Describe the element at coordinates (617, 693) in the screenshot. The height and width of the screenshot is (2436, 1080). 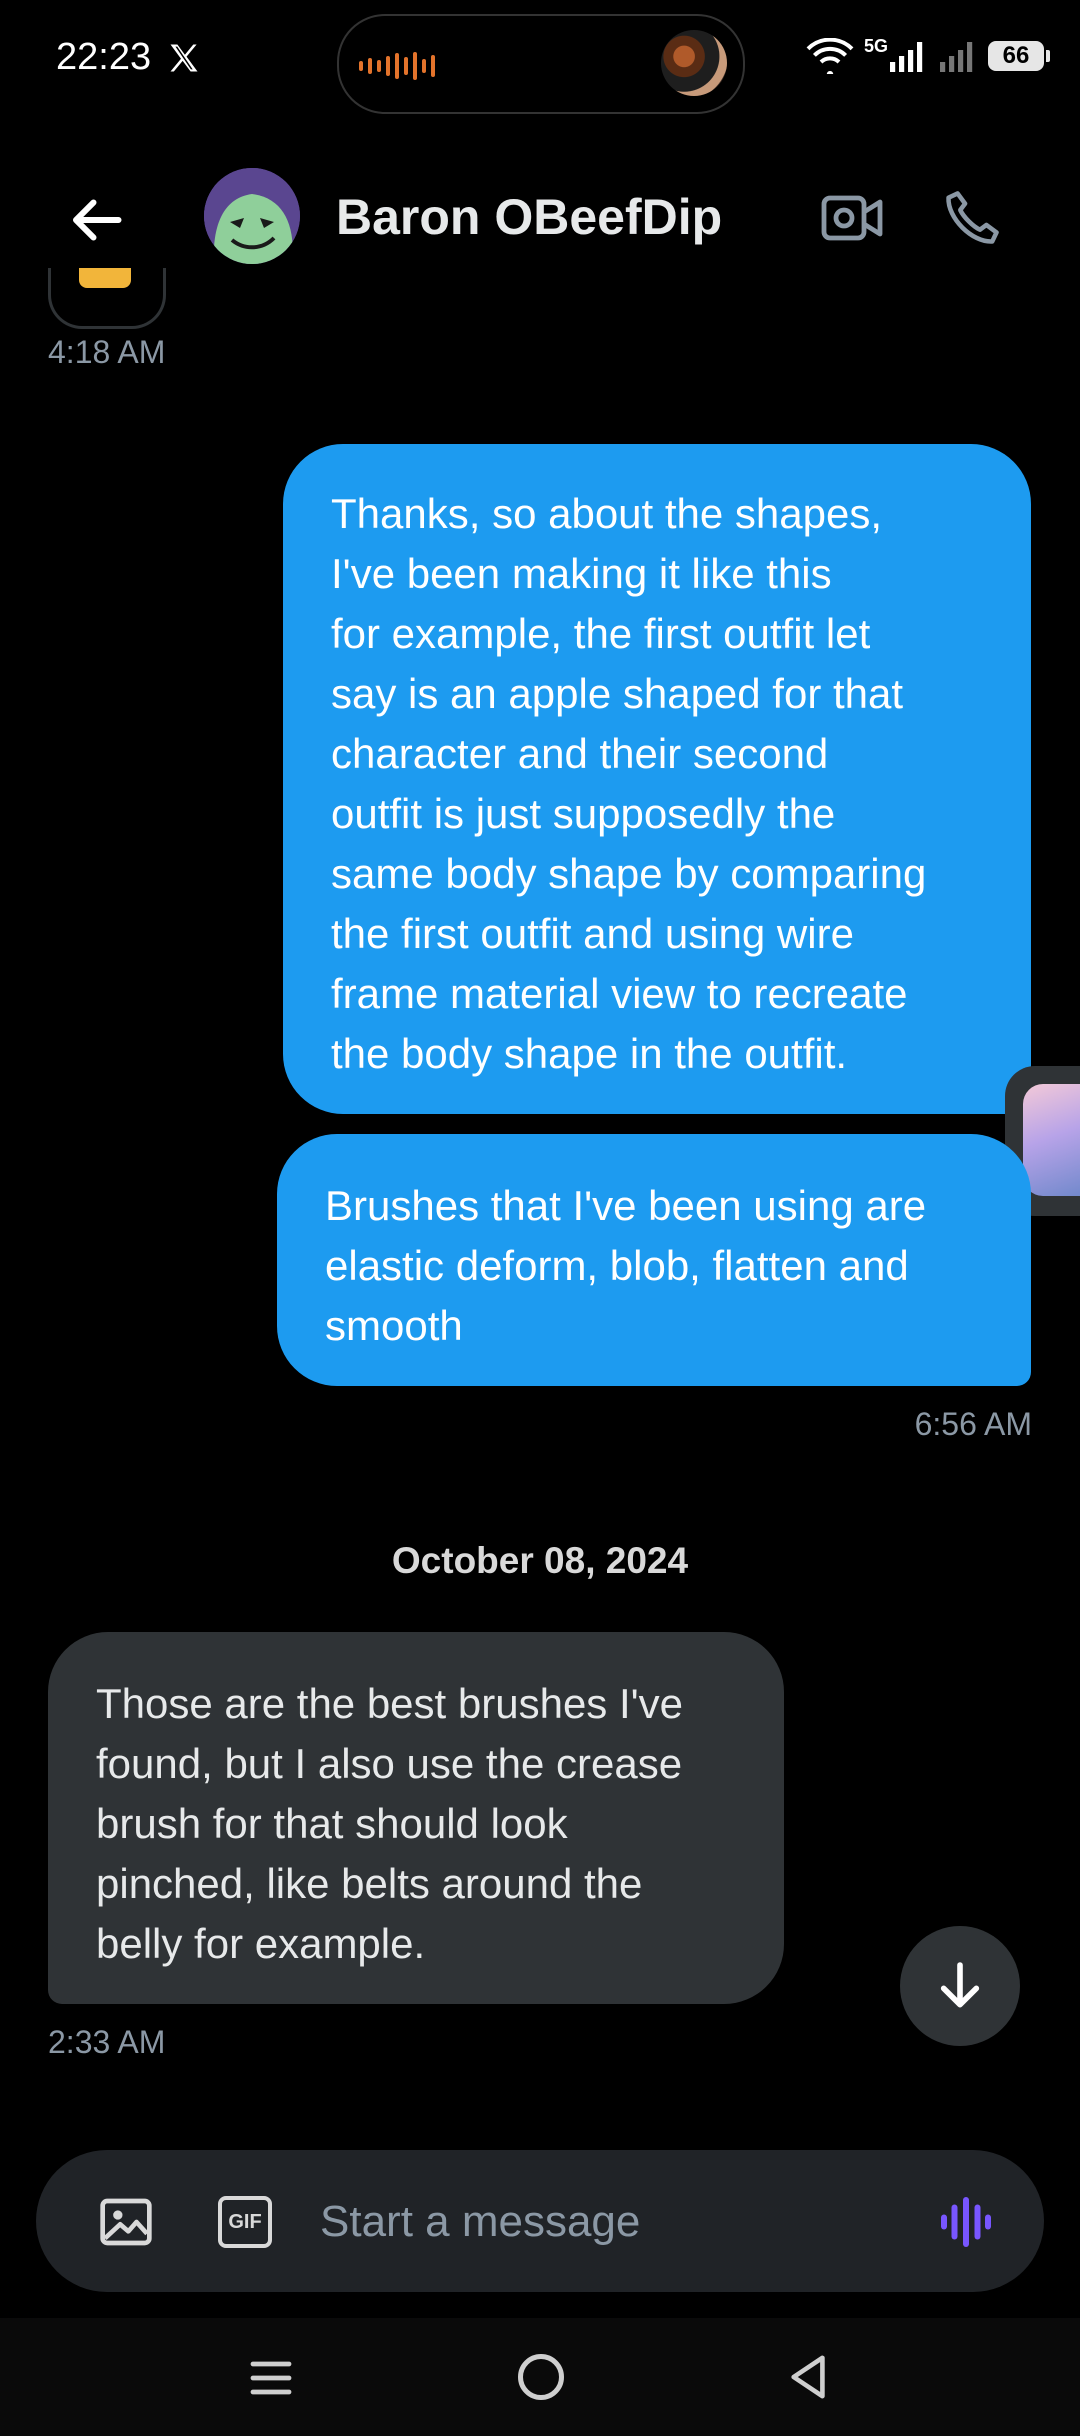
I see `message-text-line: say is an apple shaped for that` at that location.